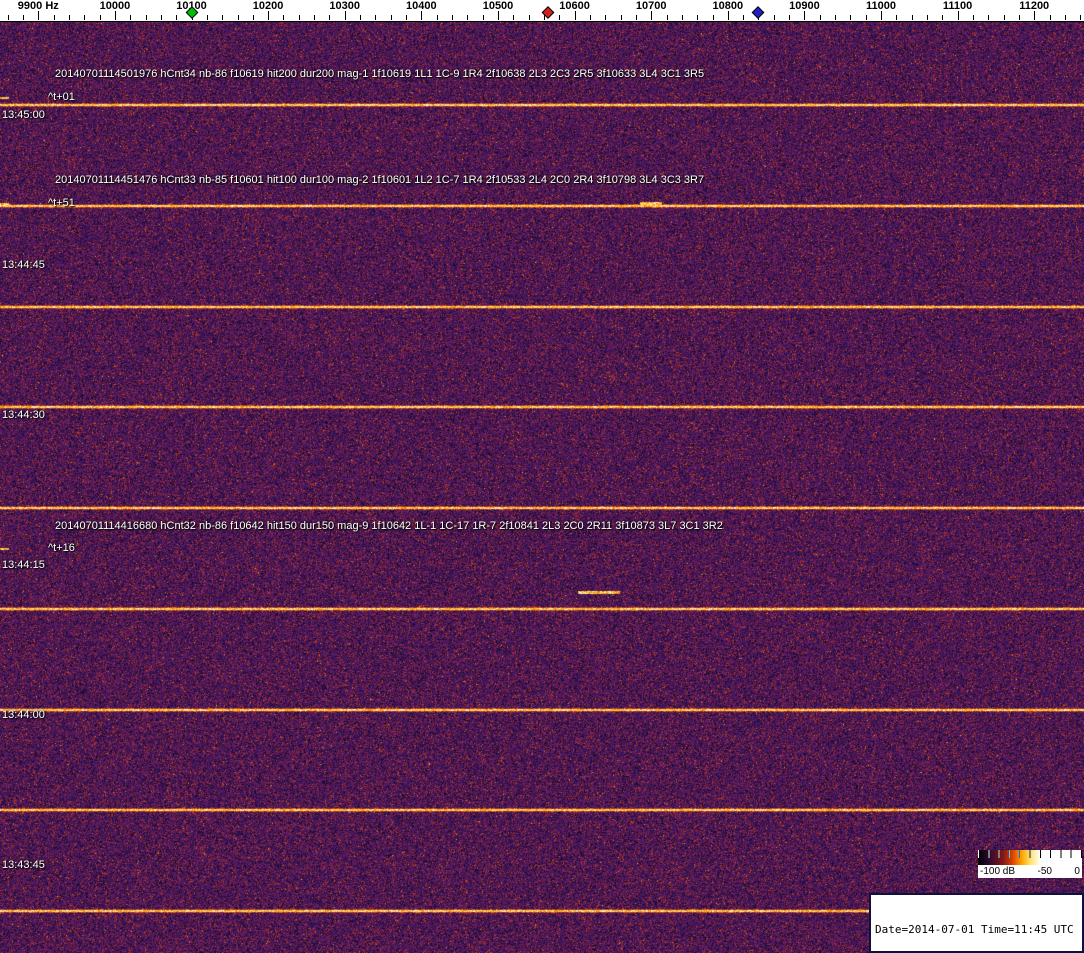 The image size is (1084, 953). I want to click on freq-tick-label: 10400, so click(421, 6).